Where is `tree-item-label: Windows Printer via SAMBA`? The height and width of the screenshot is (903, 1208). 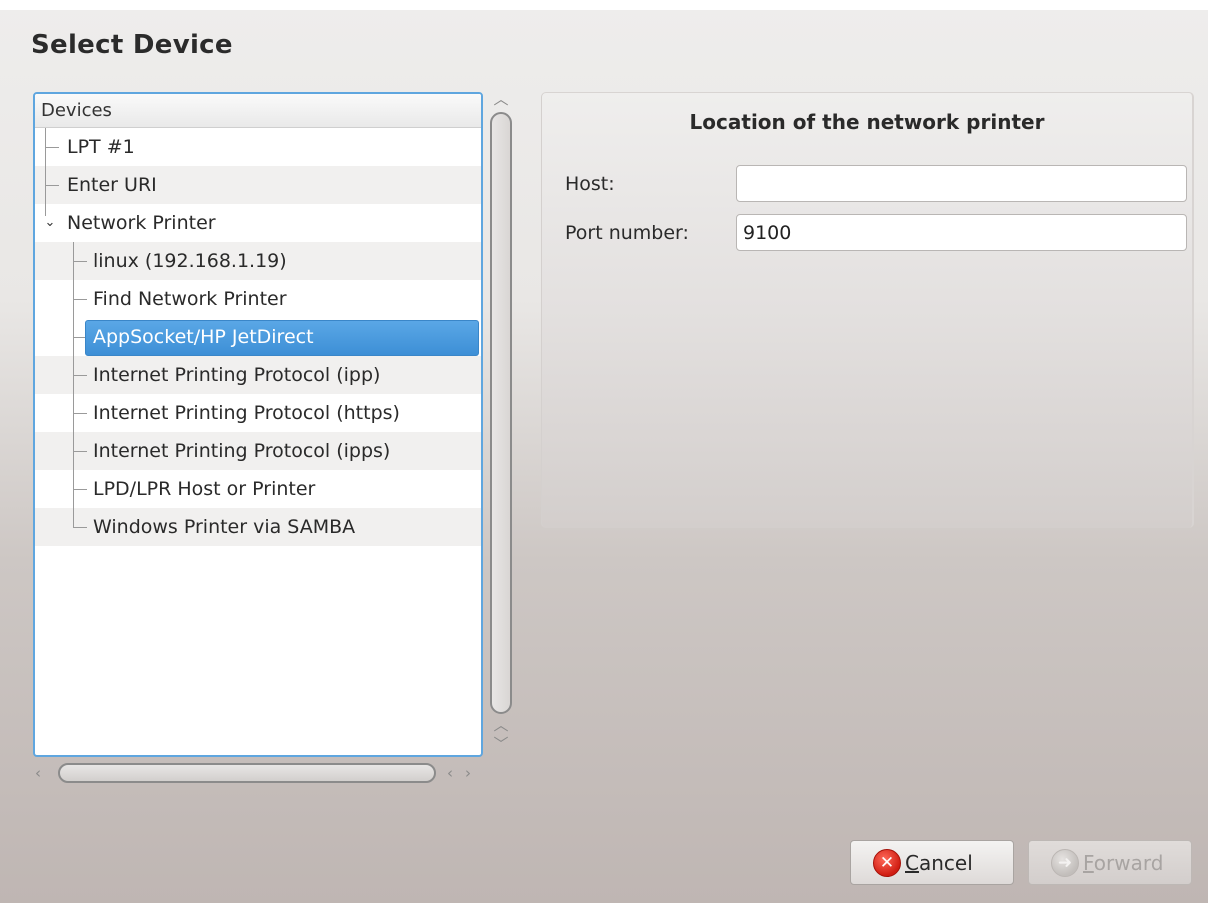 tree-item-label: Windows Printer via SAMBA is located at coordinates (224, 527).